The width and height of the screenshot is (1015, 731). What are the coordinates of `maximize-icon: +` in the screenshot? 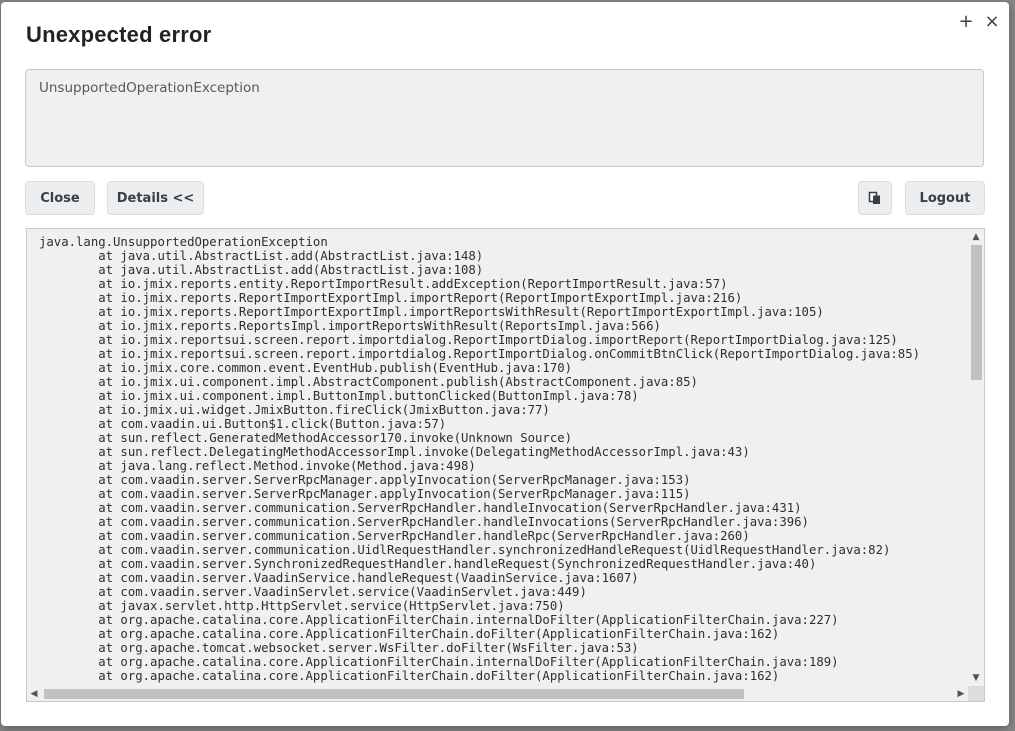 It's located at (966, 22).